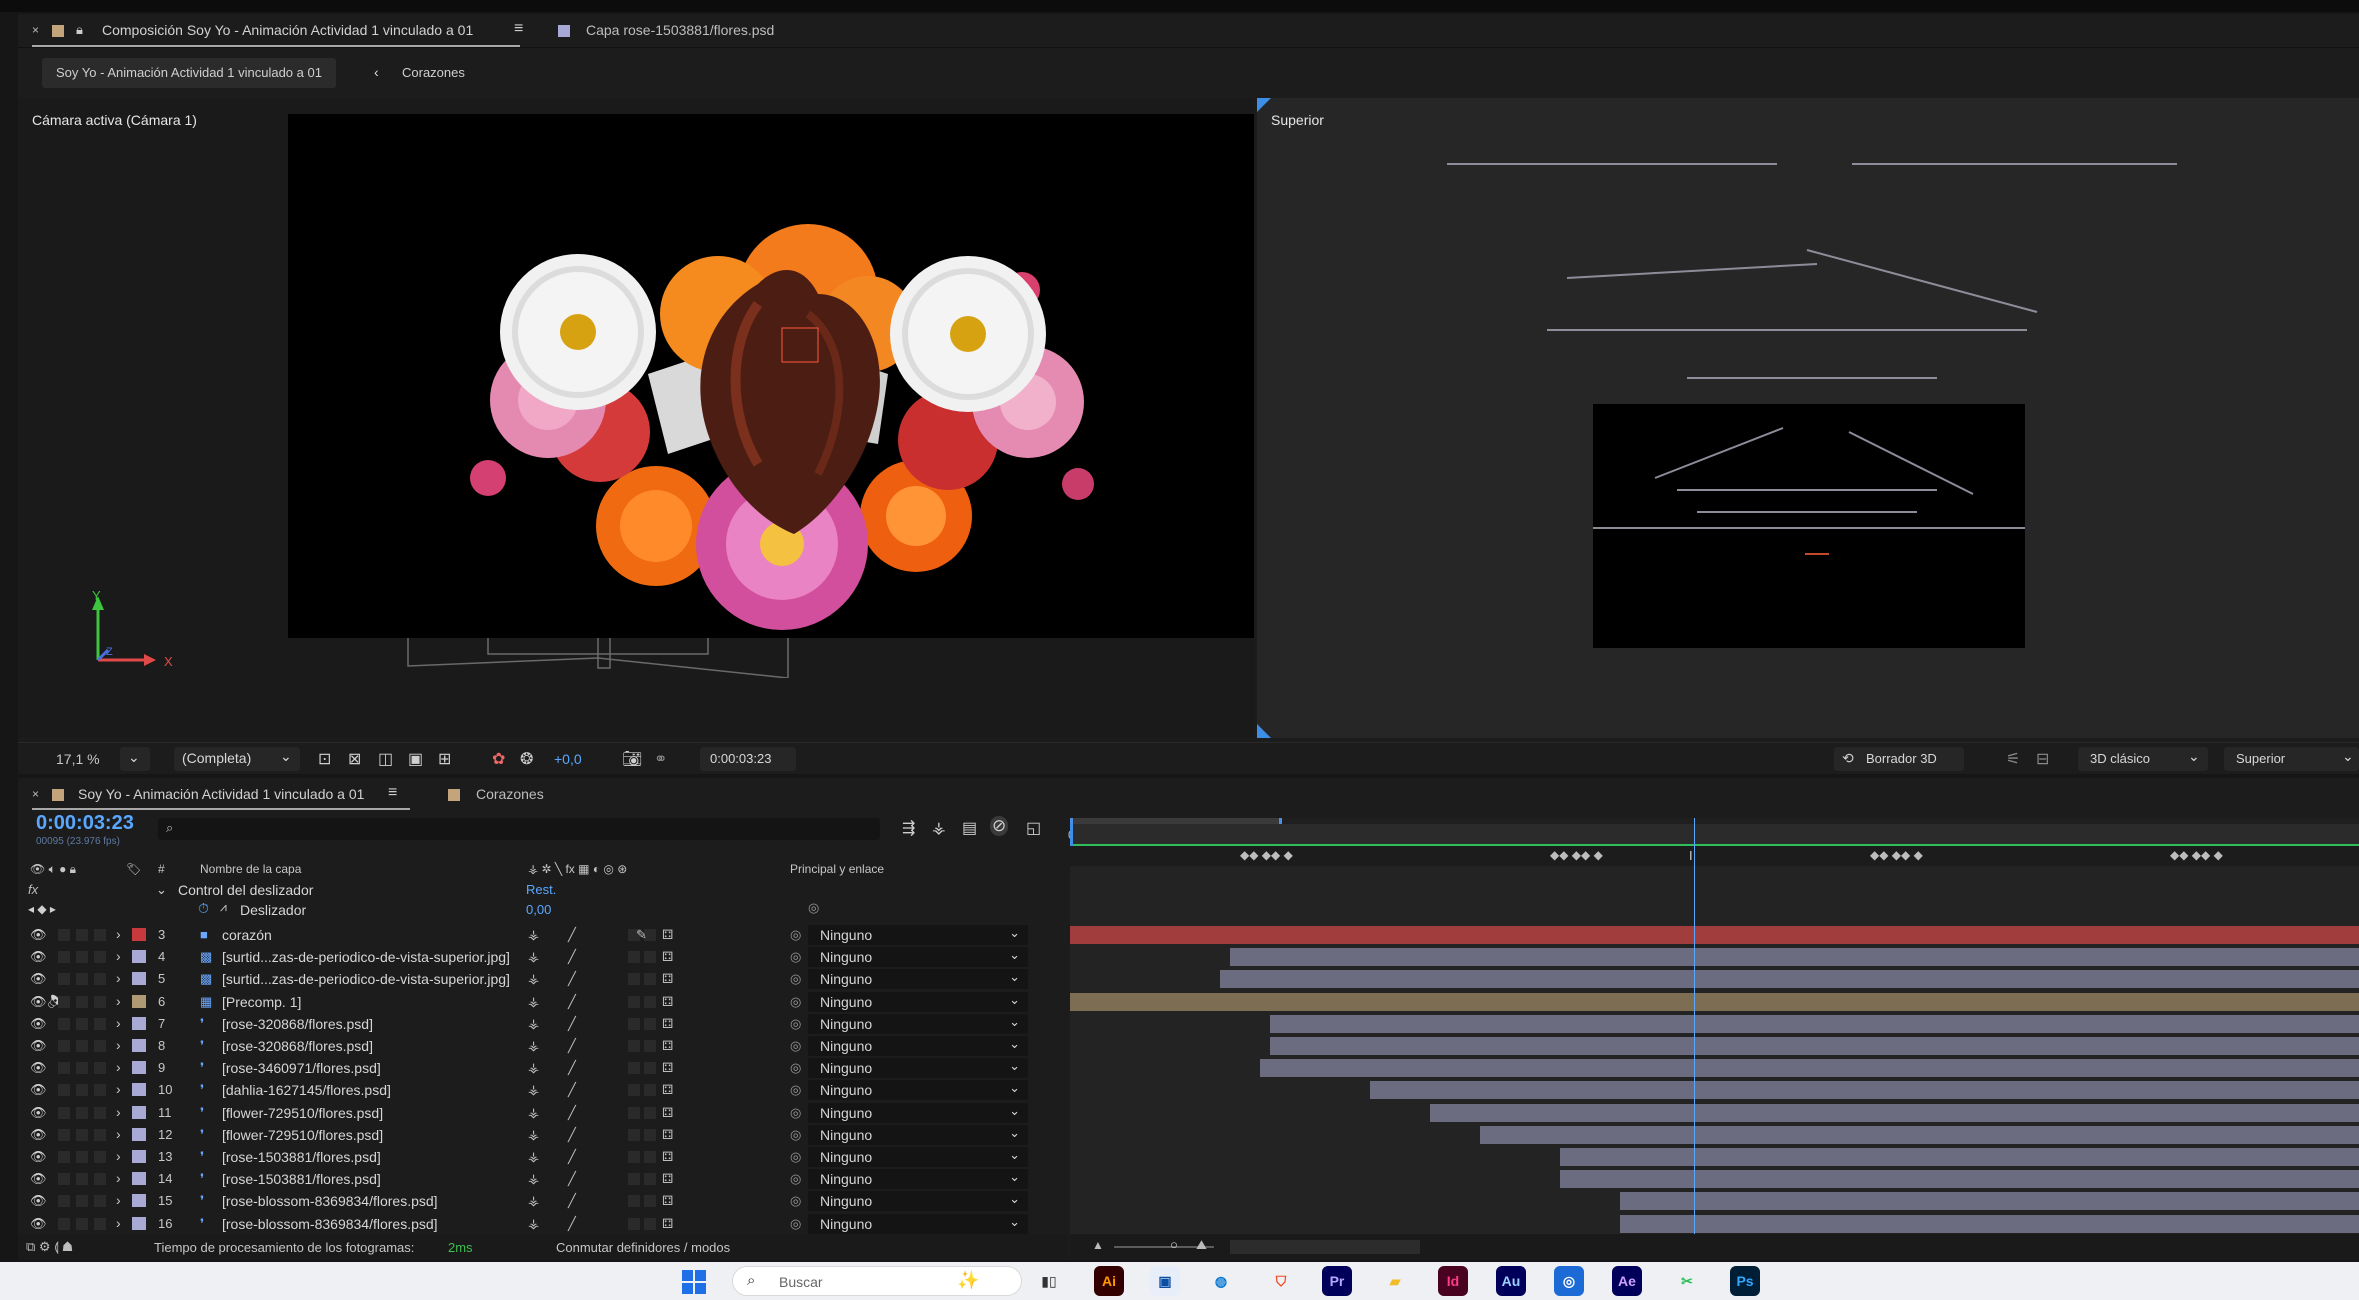  I want to click on tab-layer: Capa rose-1503881/flores.psd, so click(680, 30).